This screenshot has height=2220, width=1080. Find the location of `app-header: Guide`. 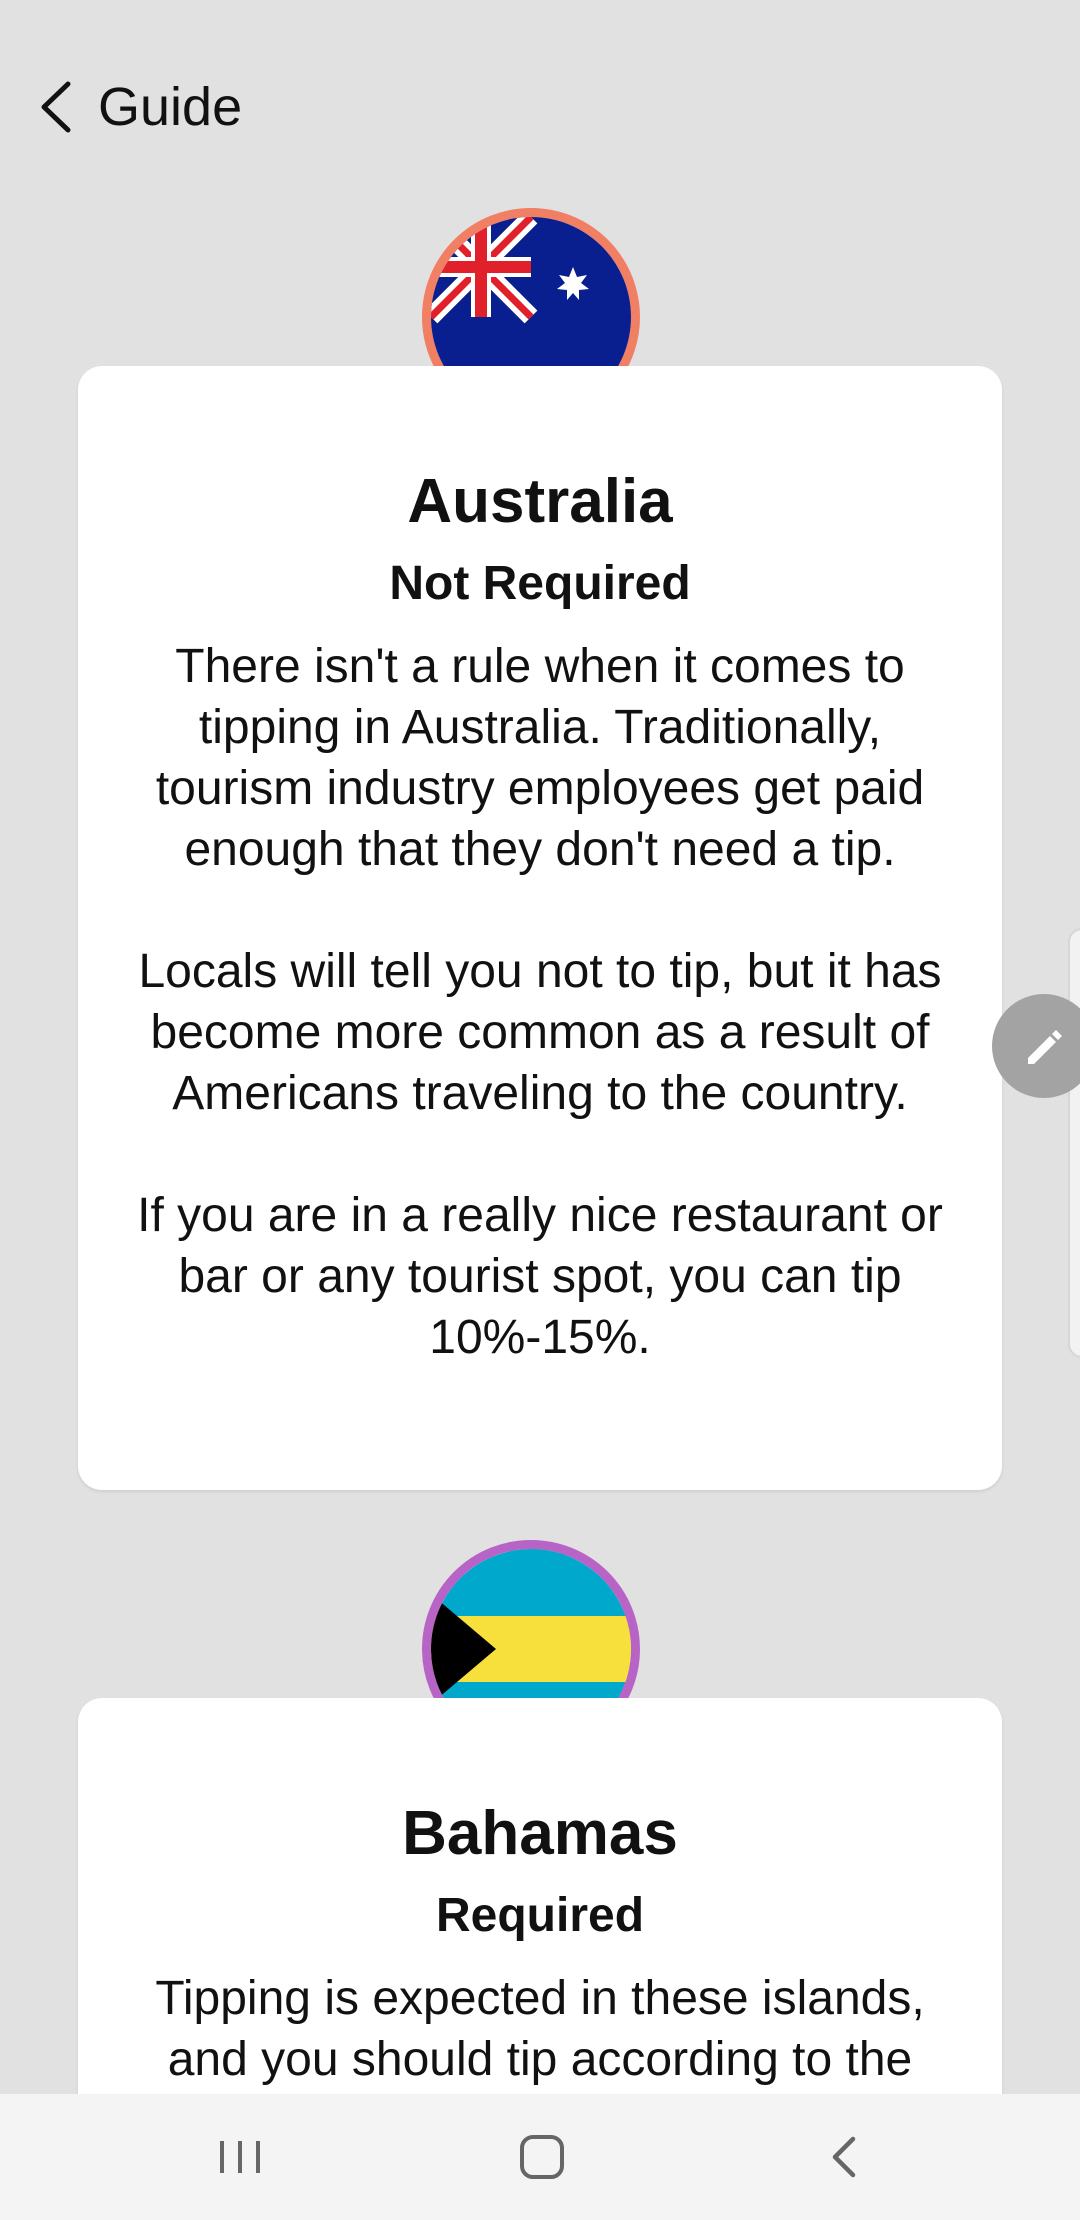

app-header: Guide is located at coordinates (540, 105).